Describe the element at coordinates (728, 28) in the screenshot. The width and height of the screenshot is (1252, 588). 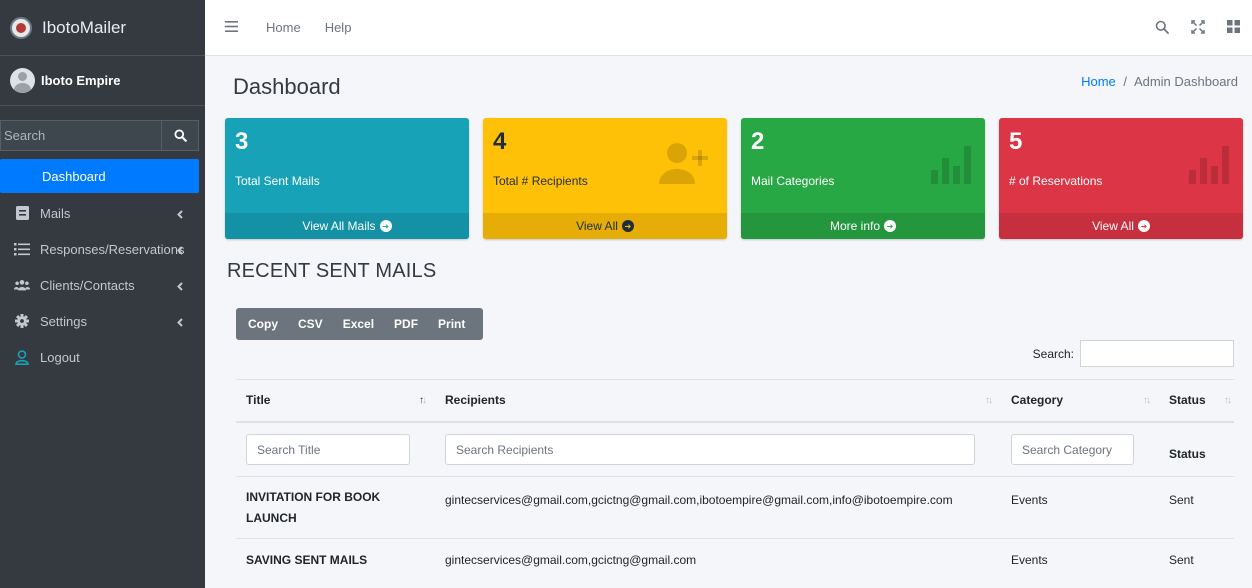
I see `top-navbar: Home Help` at that location.